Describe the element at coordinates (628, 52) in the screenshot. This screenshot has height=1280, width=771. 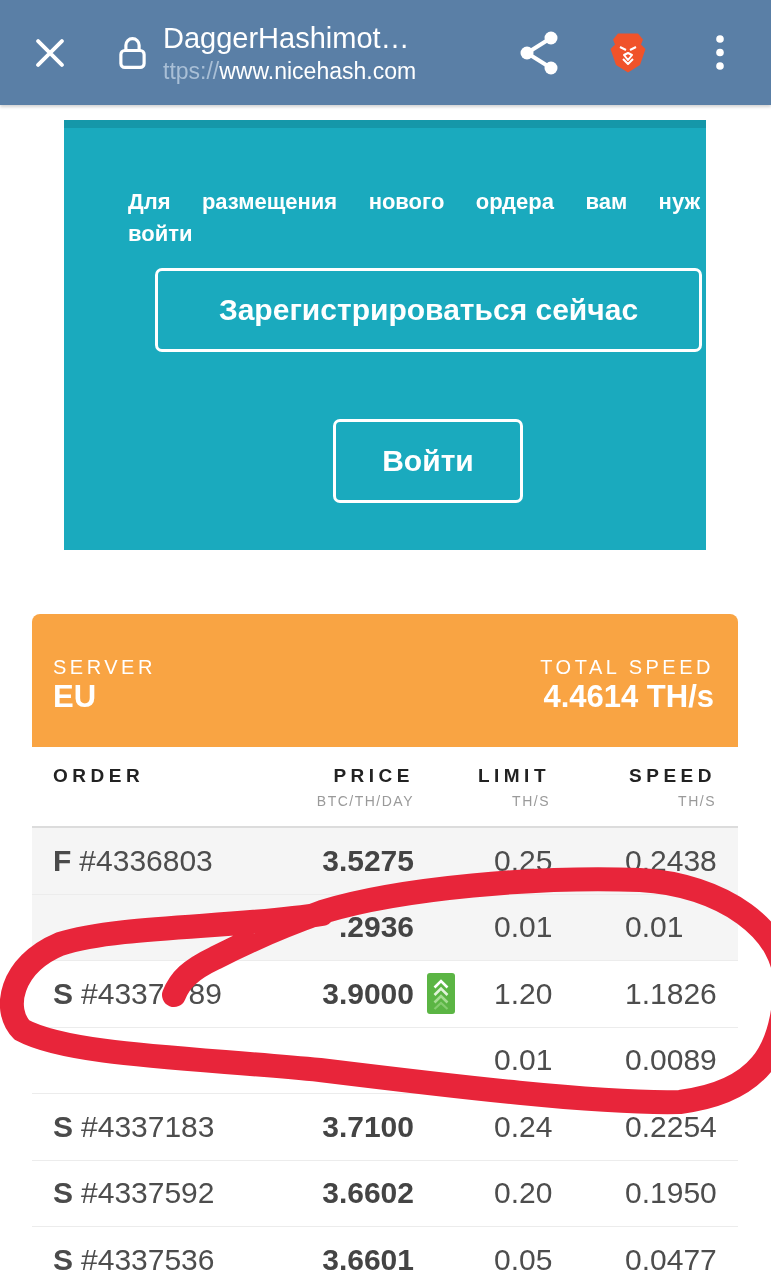
I see `lion-shield-icon` at that location.